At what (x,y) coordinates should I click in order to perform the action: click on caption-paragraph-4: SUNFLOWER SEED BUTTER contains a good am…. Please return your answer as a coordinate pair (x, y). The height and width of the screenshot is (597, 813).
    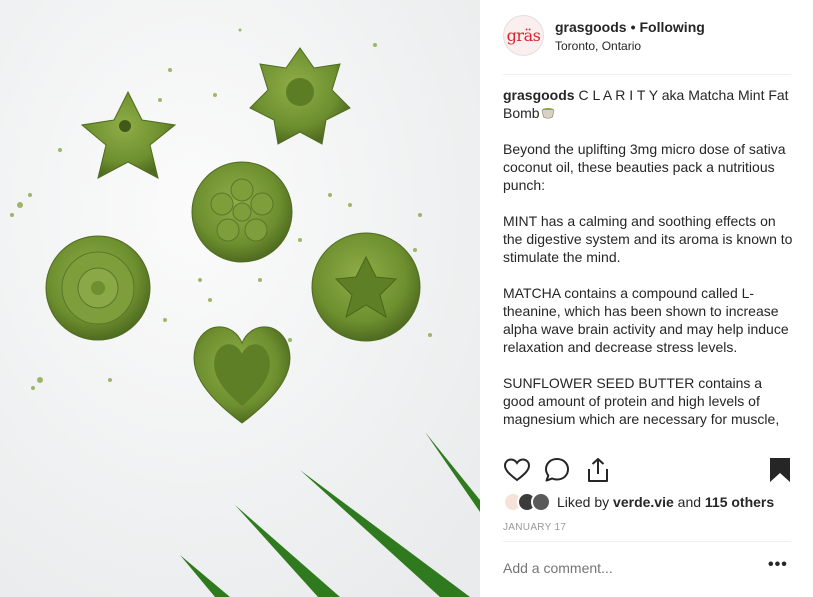
    Looking at the image, I should click on (641, 401).